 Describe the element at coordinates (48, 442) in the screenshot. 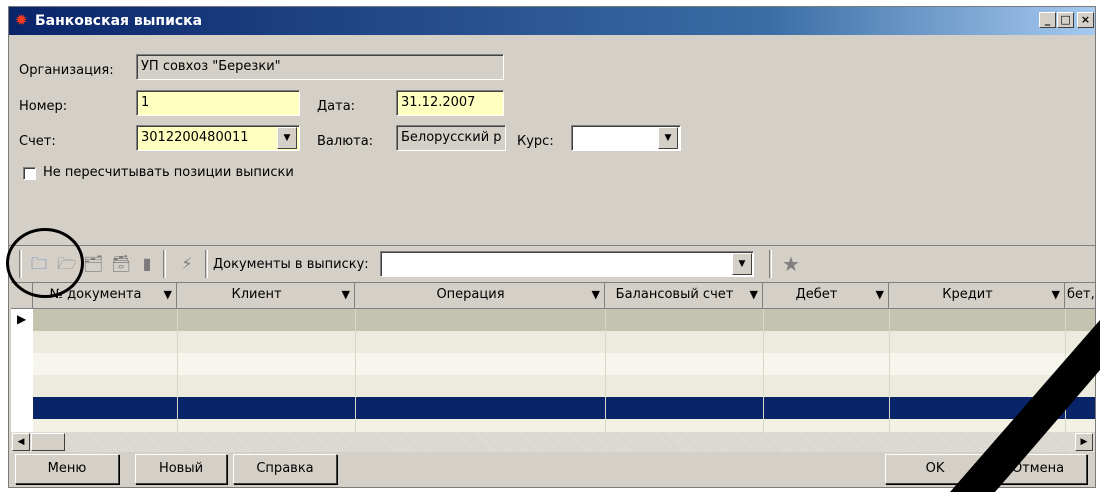

I see `scroll-thumb` at that location.